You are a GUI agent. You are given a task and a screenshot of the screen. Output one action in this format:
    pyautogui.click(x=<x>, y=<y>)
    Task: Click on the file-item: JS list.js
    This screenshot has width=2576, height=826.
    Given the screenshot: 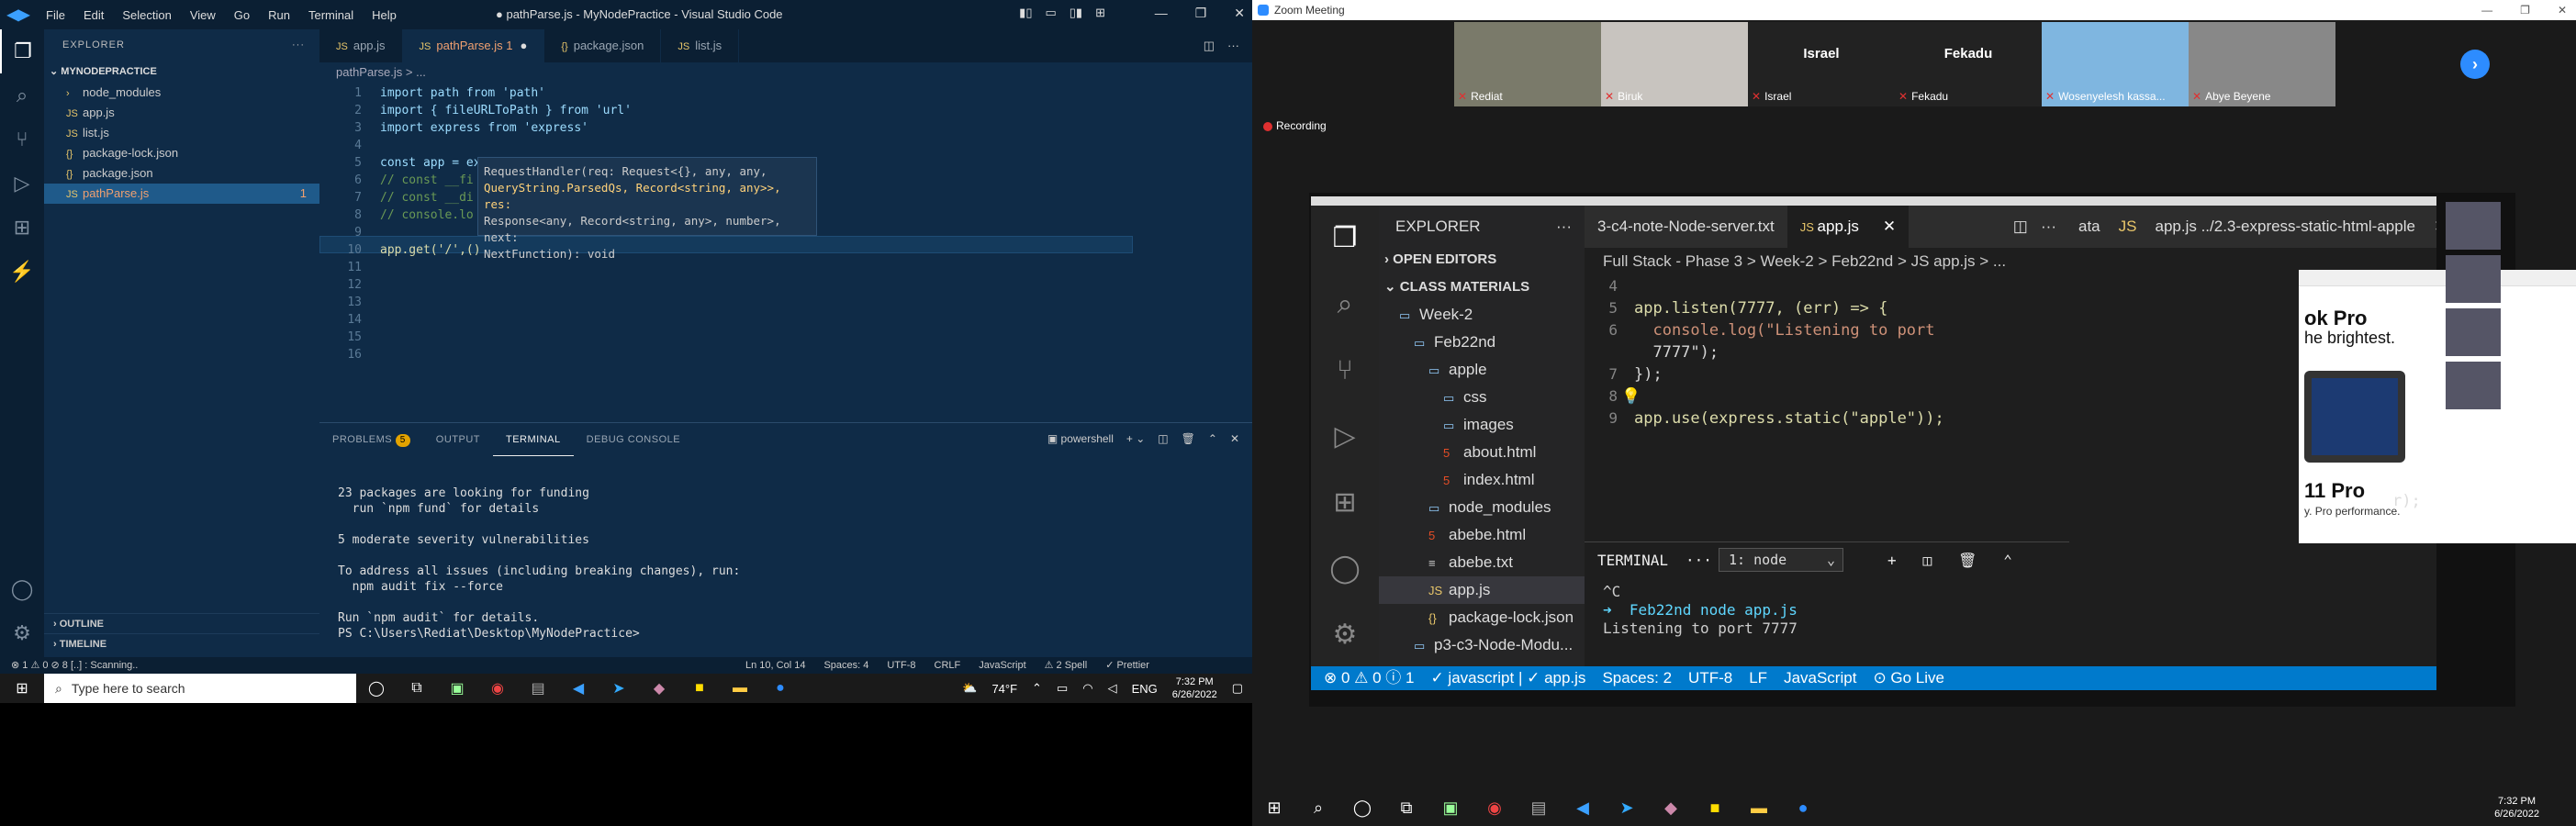 What is the action you would take?
    pyautogui.click(x=181, y=133)
    